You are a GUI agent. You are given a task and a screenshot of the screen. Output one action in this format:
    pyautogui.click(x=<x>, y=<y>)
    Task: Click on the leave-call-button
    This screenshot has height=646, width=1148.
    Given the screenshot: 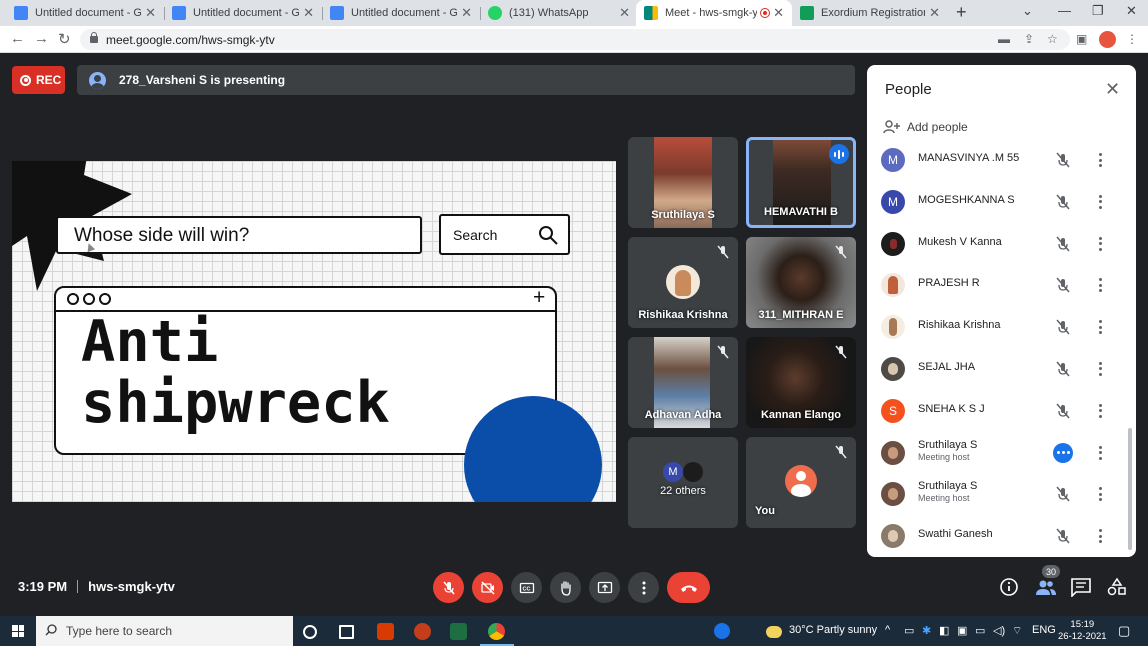 What is the action you would take?
    pyautogui.click(x=688, y=587)
    